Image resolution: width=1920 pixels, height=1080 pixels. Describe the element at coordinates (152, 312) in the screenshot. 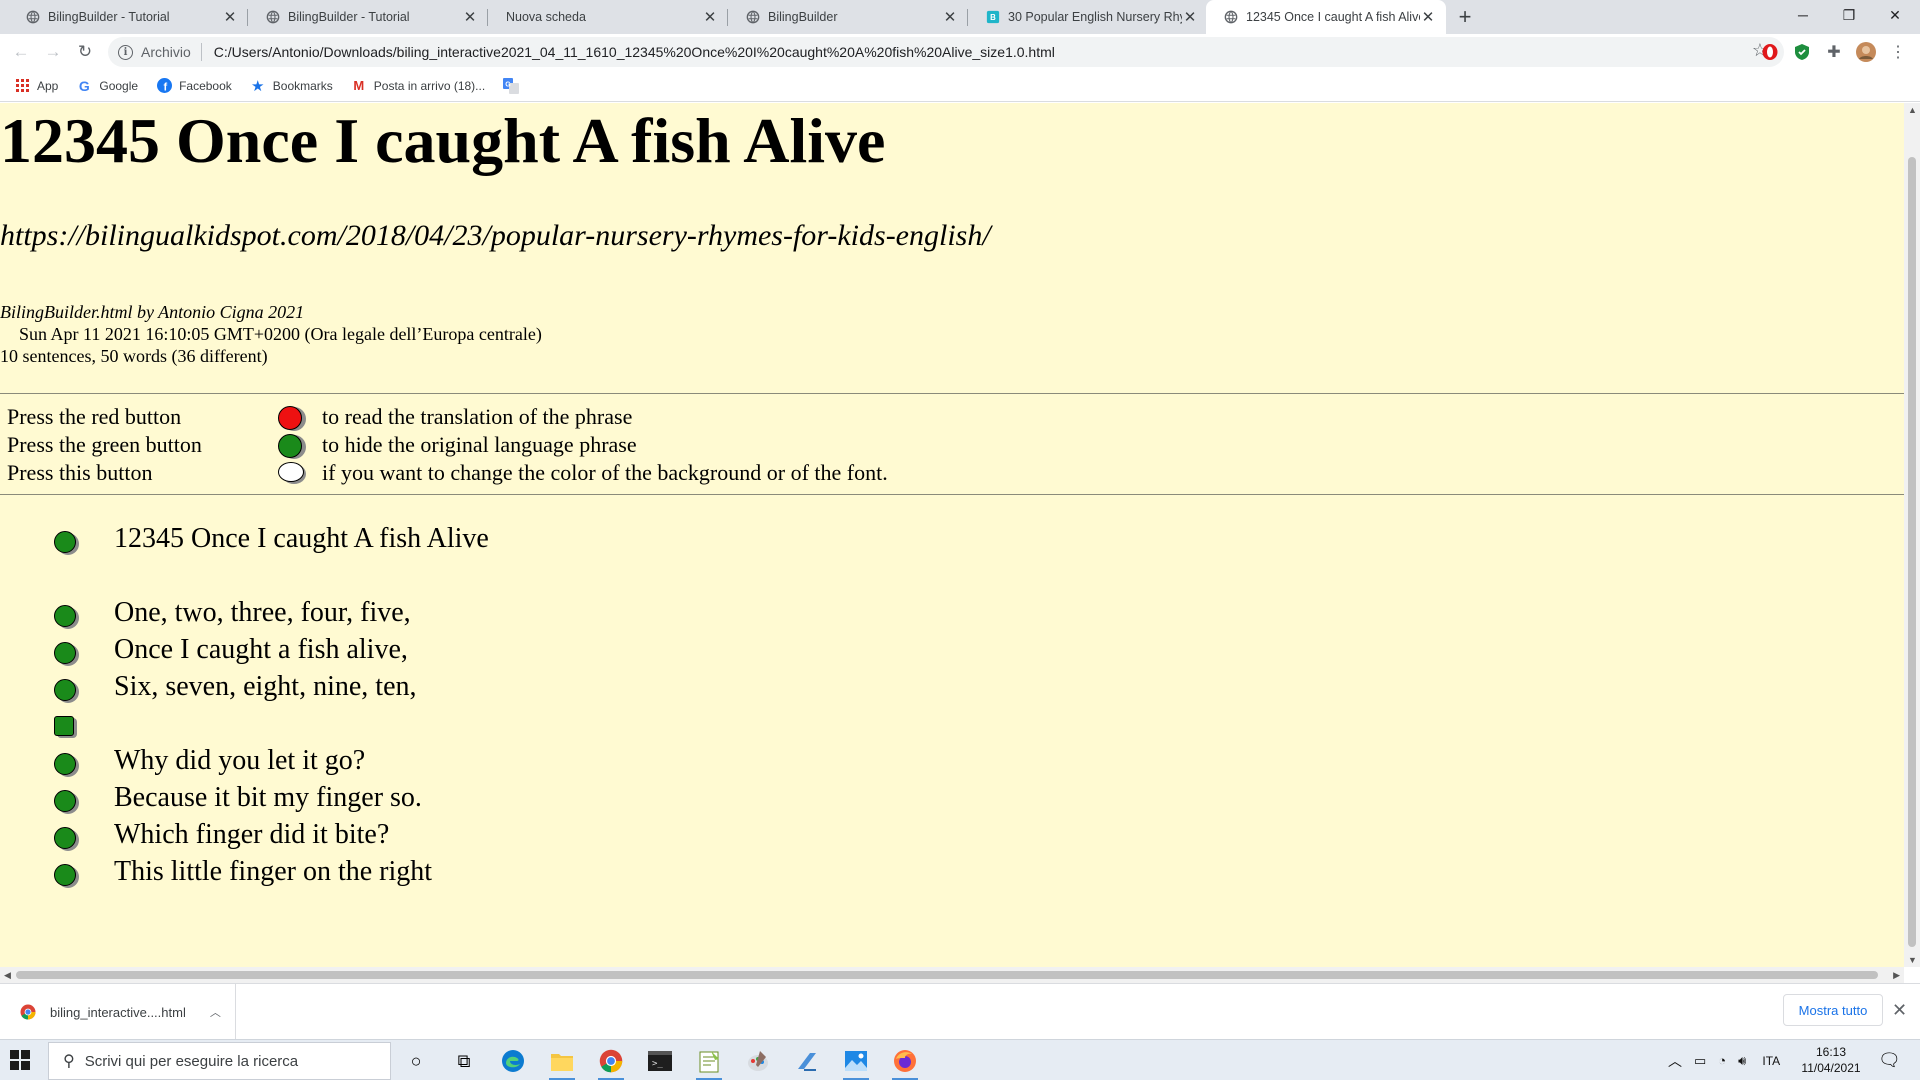

I see `author-line: BilingBuilder.html by Antonio Cigna 2021` at that location.